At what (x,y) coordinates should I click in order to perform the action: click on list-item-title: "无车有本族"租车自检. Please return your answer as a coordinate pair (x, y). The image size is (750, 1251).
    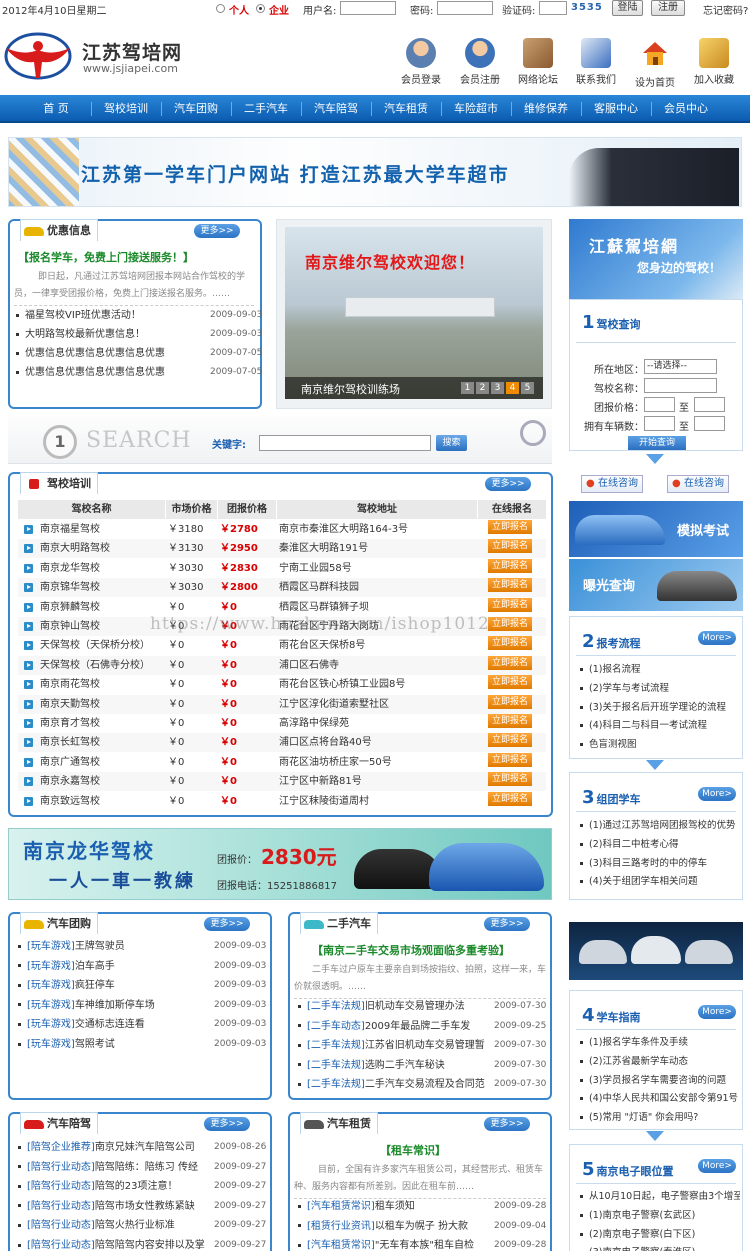
    Looking at the image, I should click on (424, 1245).